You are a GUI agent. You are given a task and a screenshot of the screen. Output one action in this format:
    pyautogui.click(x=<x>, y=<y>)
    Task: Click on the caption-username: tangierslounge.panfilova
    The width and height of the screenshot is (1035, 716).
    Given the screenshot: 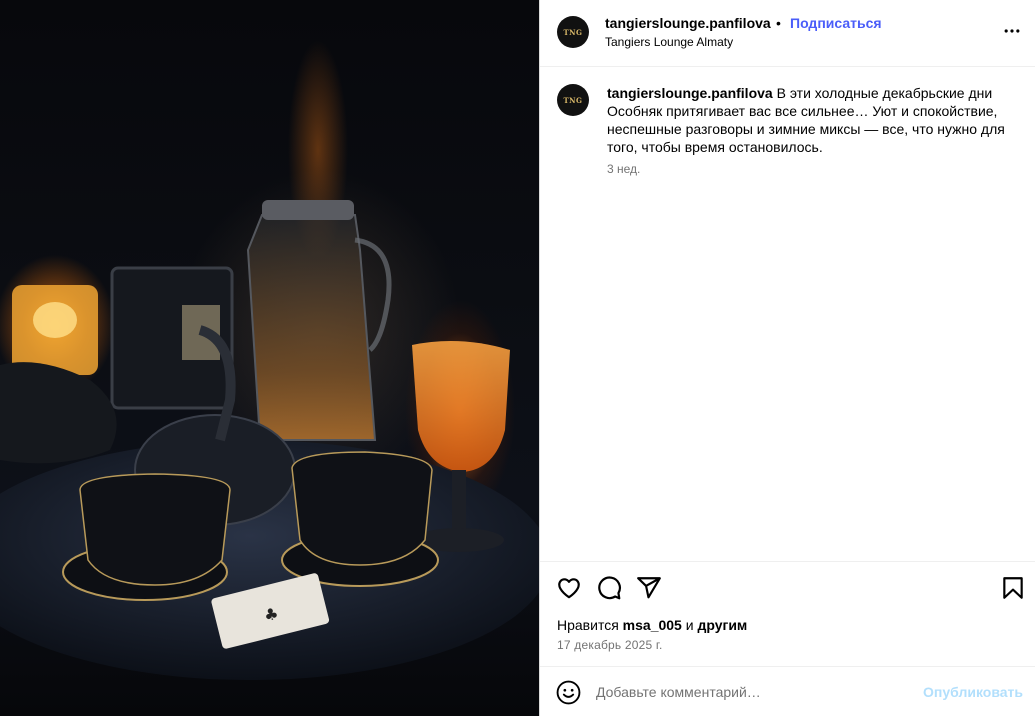 What is the action you would take?
    pyautogui.click(x=690, y=93)
    